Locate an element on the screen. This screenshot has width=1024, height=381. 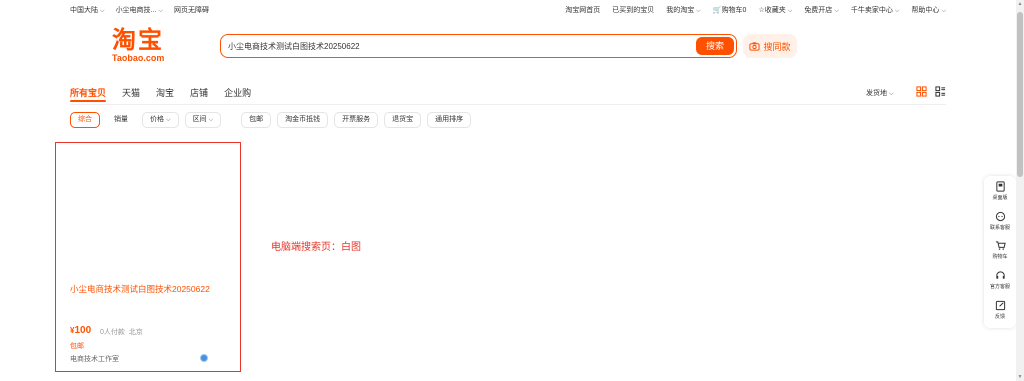
photo-search-label: 搜同款 is located at coordinates (777, 46).